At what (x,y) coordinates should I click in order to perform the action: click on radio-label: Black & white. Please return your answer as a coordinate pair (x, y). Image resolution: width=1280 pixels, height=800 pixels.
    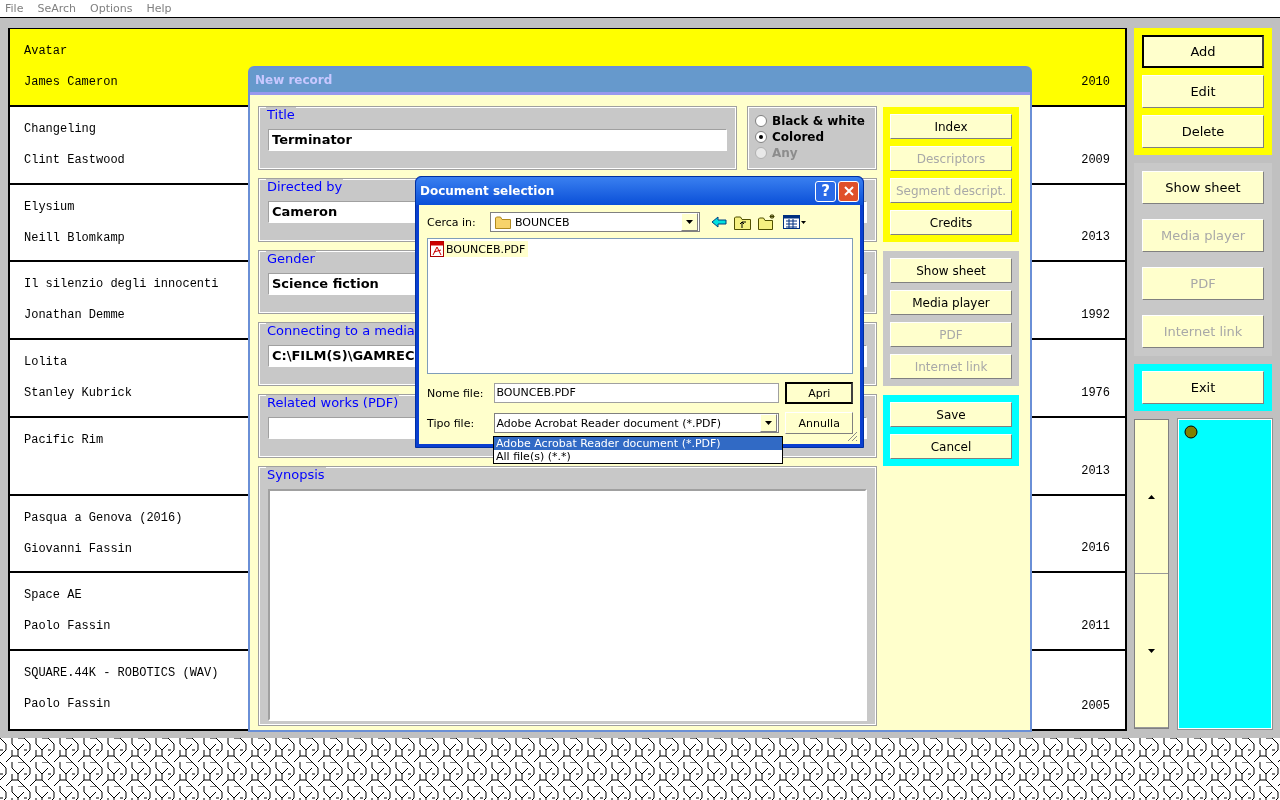
    Looking at the image, I should click on (818, 121).